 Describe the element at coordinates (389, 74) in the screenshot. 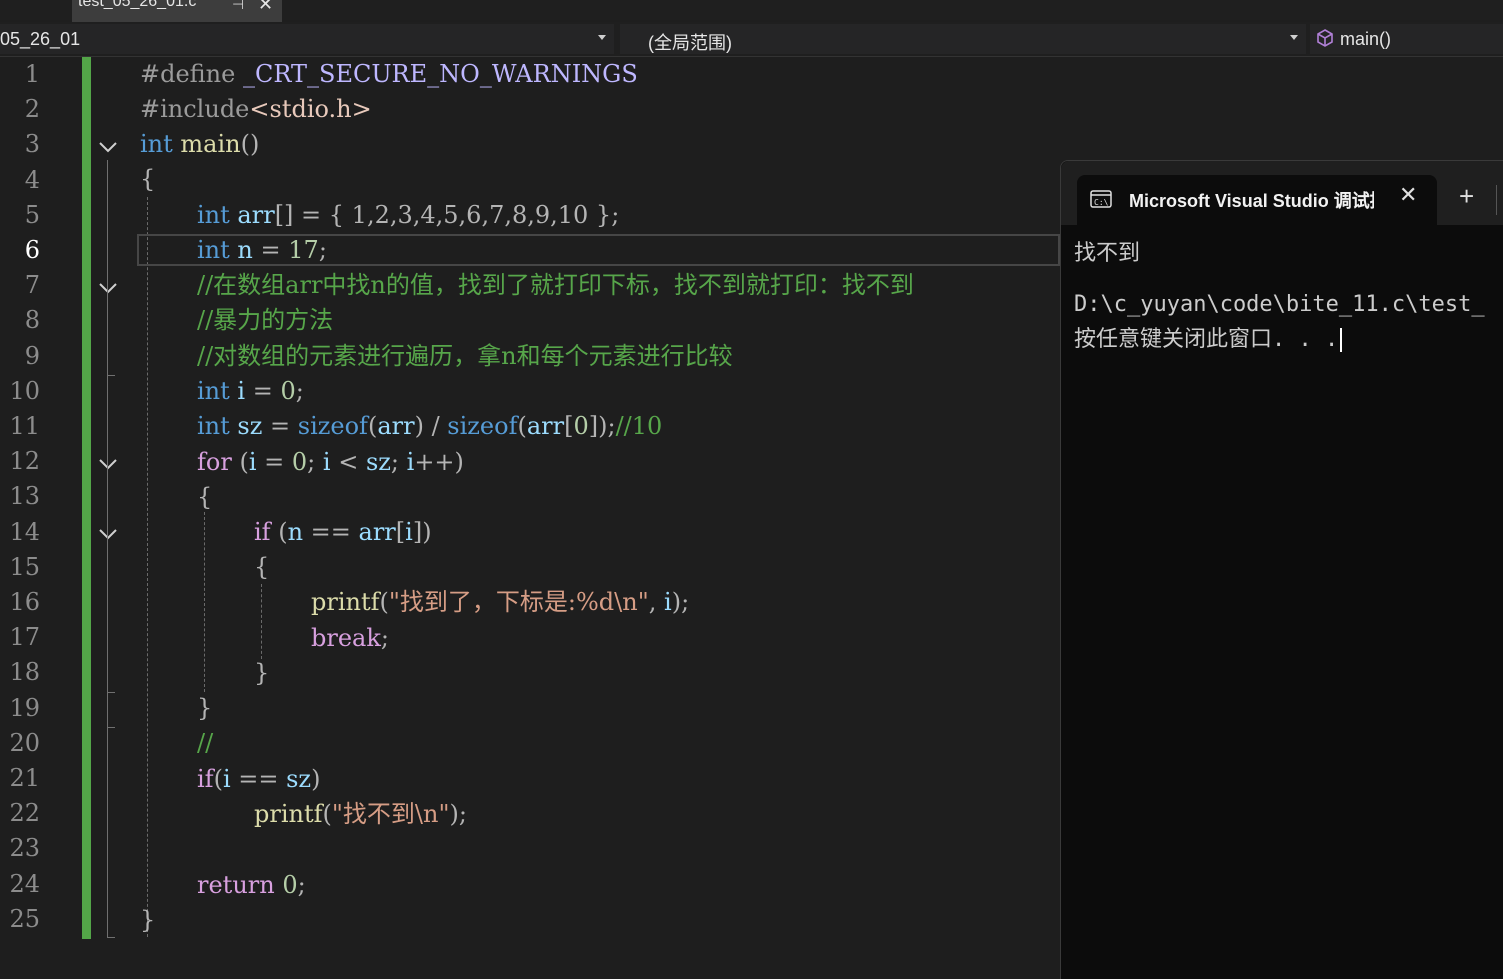

I see `code-line-1: #define _CRT_SECURE_NO_WARNINGS` at that location.